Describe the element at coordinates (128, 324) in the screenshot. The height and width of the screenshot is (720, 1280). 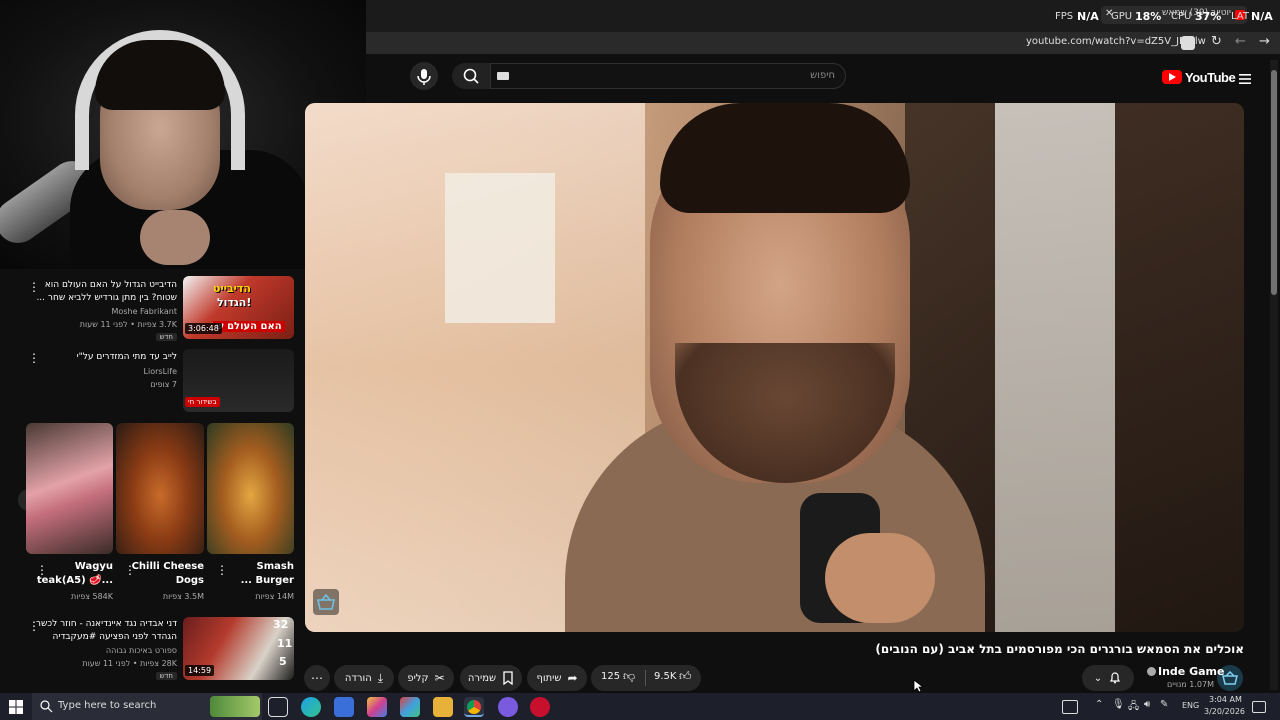
I see `video-meta: 3.7K צפיות • לפני 11 שעות` at that location.